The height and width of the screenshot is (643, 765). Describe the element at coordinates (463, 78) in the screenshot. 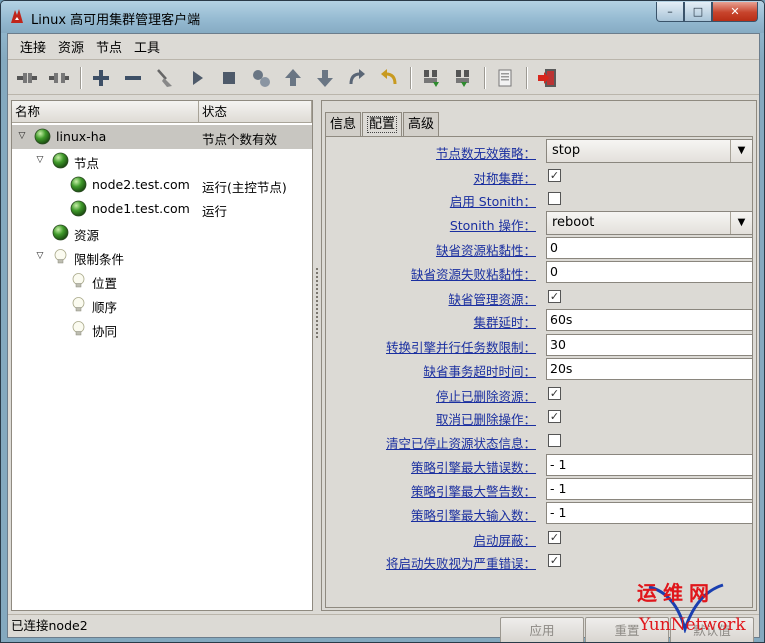

I see `active-button` at that location.